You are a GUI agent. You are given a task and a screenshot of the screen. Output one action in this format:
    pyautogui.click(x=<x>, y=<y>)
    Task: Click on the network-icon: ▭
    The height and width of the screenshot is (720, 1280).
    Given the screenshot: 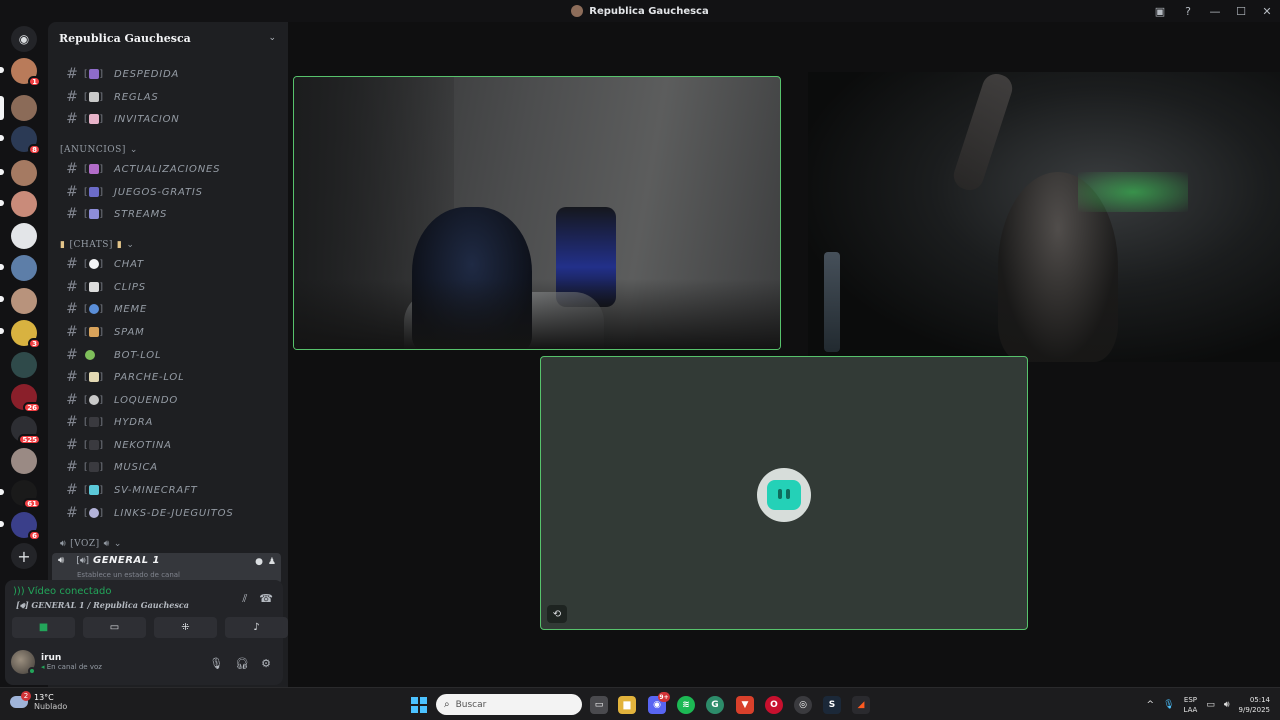 What is the action you would take?
    pyautogui.click(x=1210, y=705)
    